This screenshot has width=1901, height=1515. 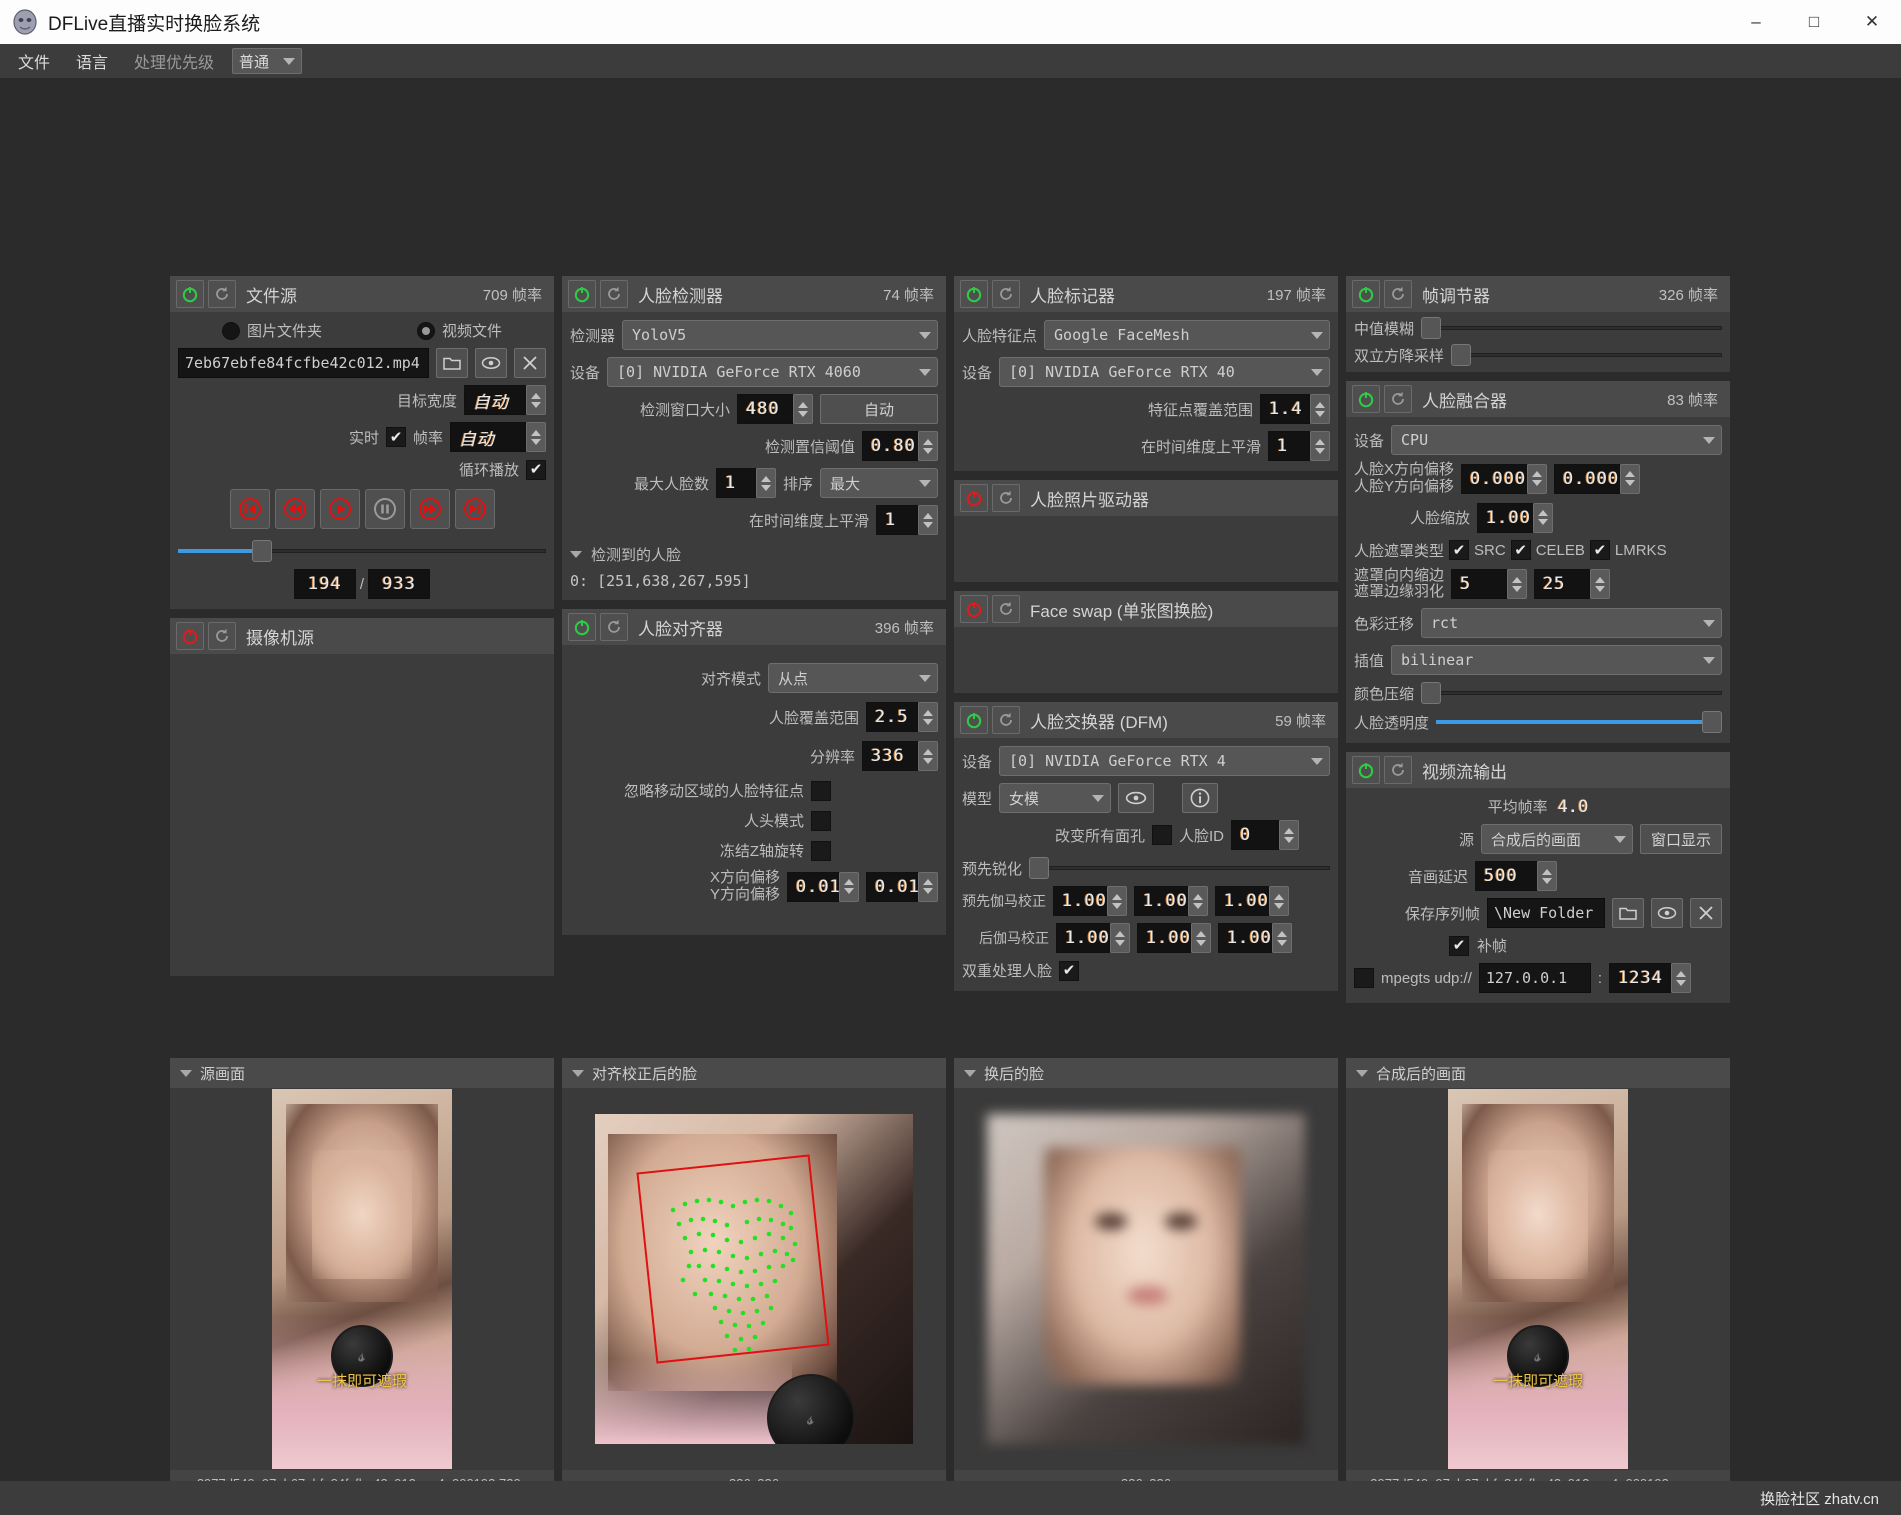 What do you see at coordinates (1489, 584) in the screenshot?
I see `erode-stepper: 5` at bounding box center [1489, 584].